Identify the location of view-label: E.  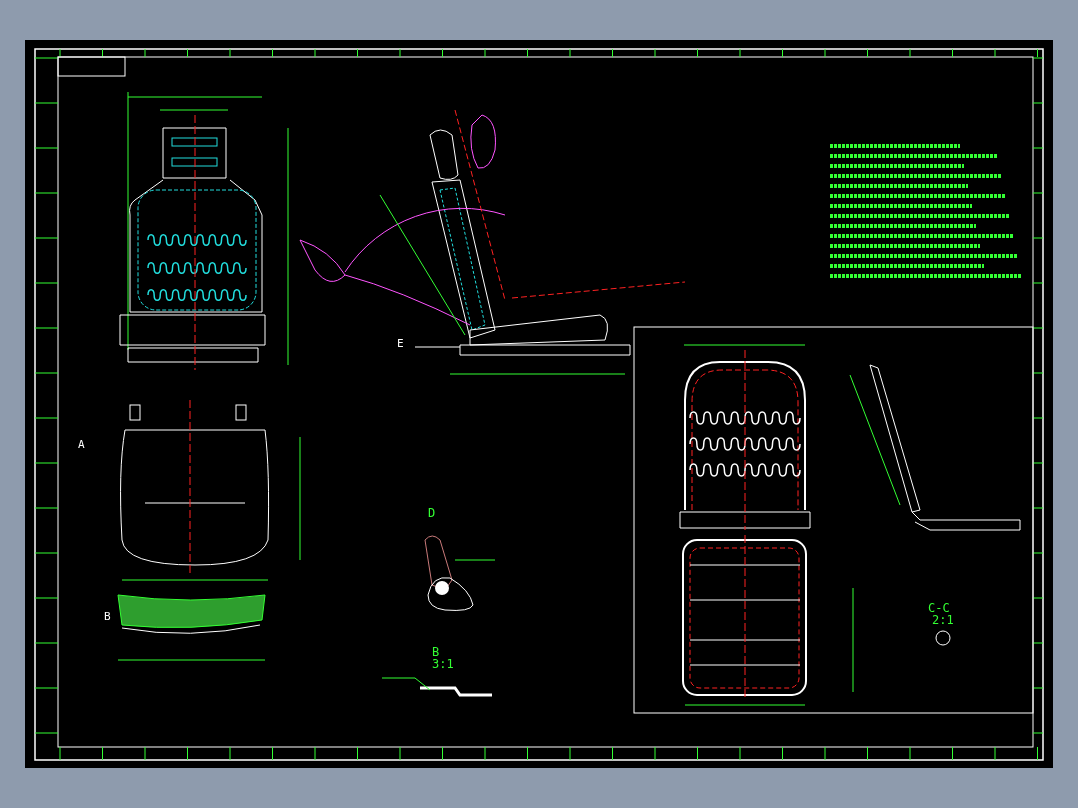
(400, 343).